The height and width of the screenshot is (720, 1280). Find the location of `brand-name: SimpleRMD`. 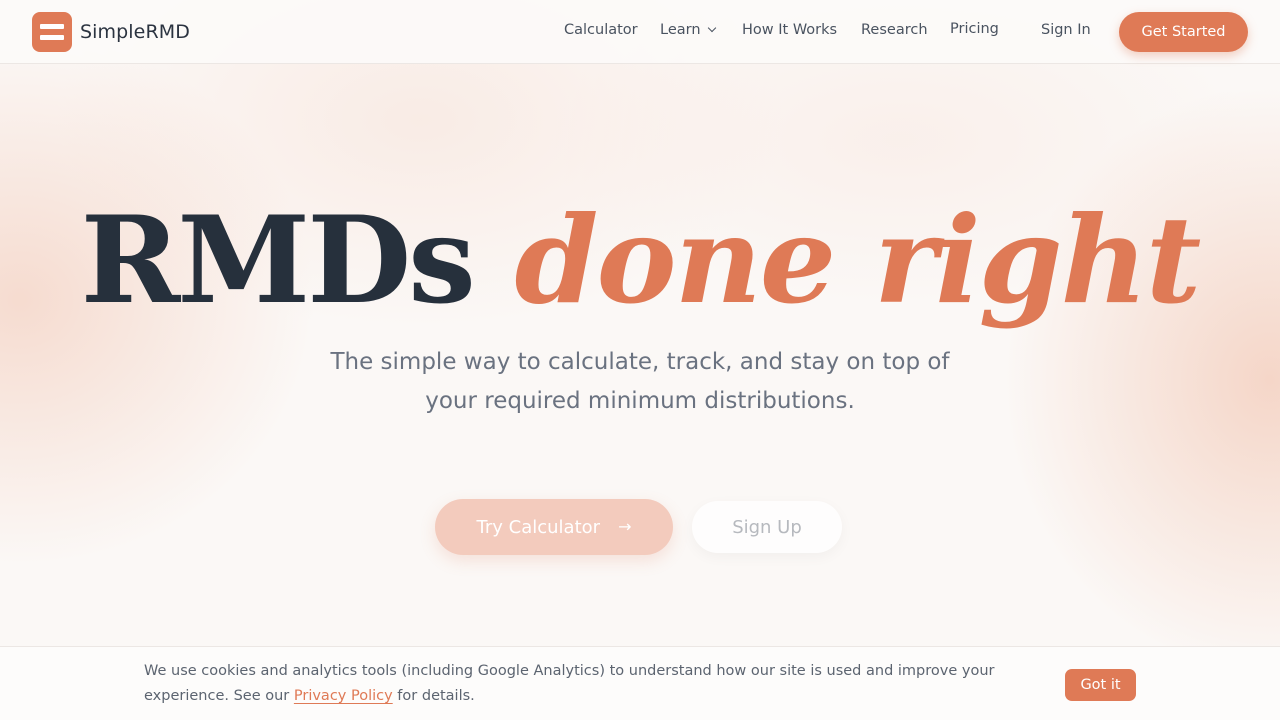

brand-name: SimpleRMD is located at coordinates (135, 32).